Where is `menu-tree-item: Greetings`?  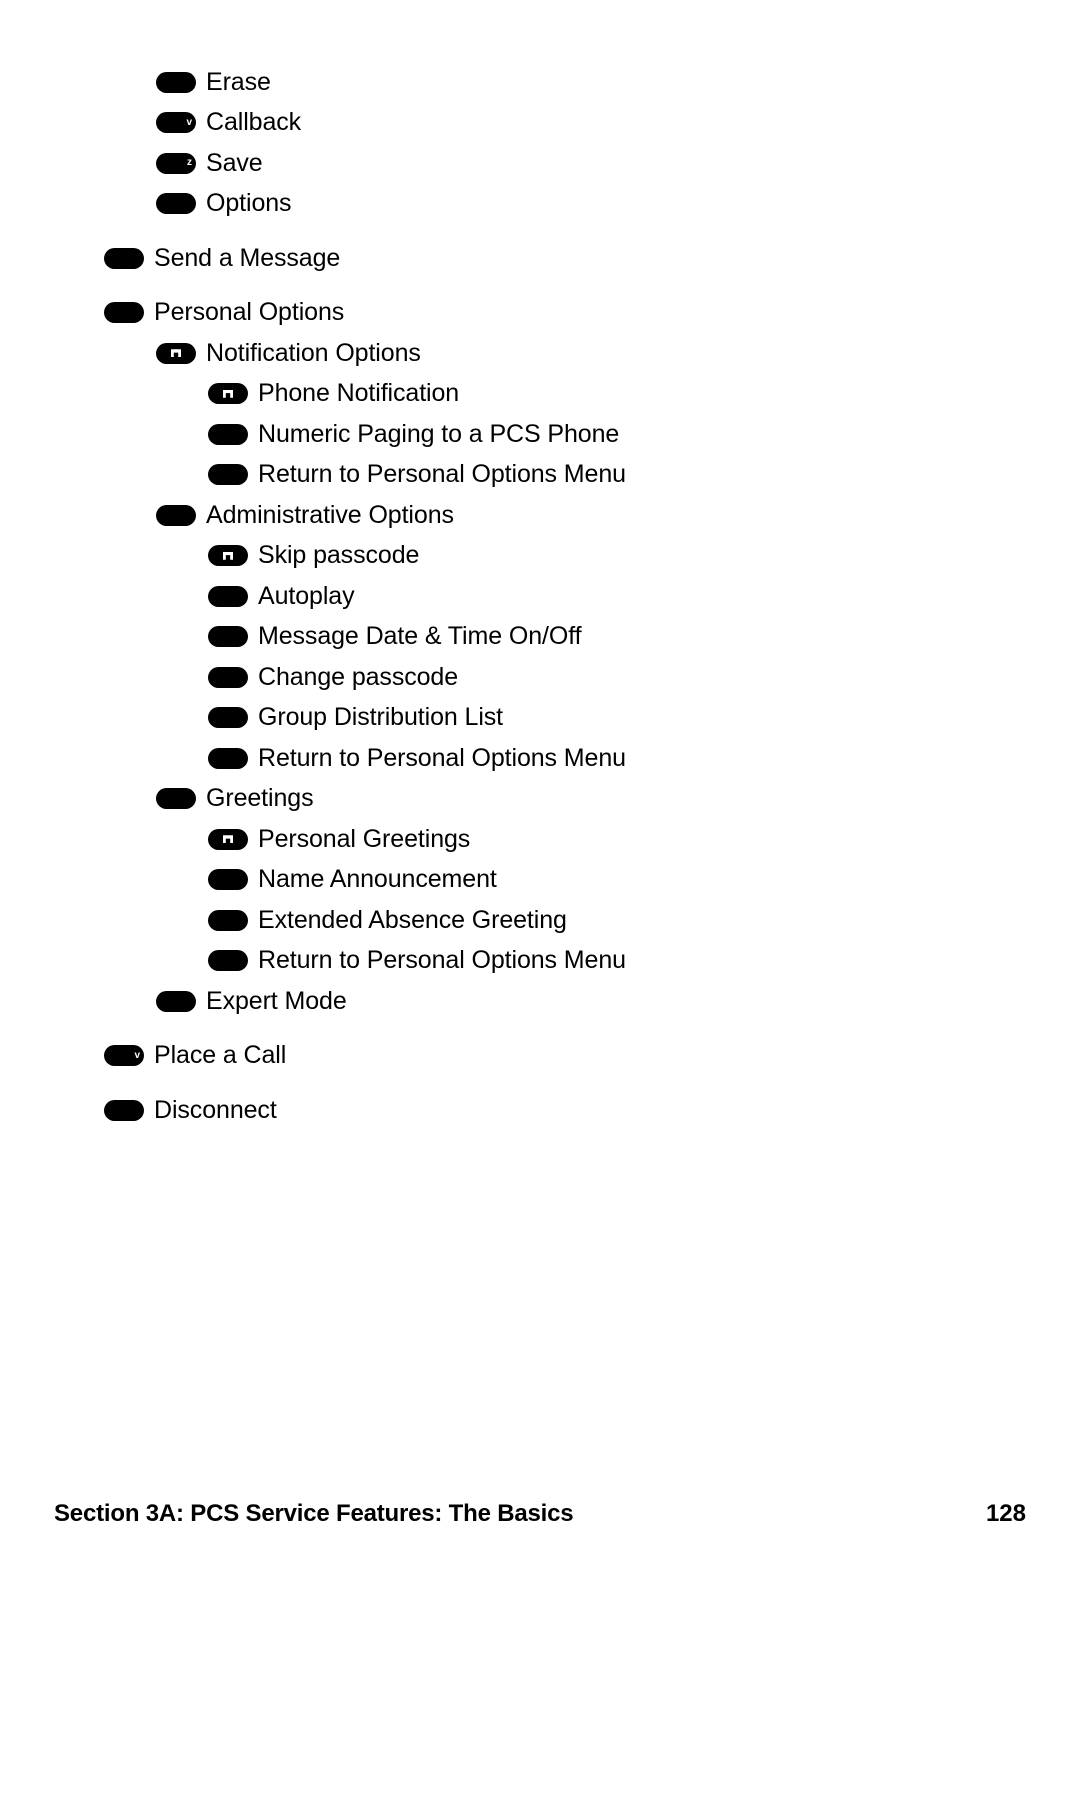 menu-tree-item: Greetings is located at coordinates (540, 799).